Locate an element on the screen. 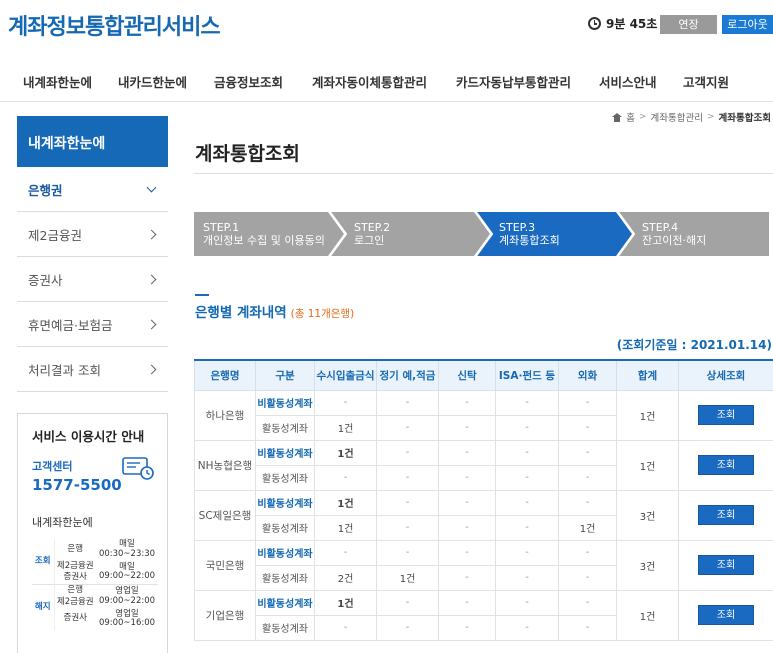 The image size is (773, 653). table-row: 하나은행 비활동성계좌 - - - - - 1건 조회 is located at coordinates (483, 415).